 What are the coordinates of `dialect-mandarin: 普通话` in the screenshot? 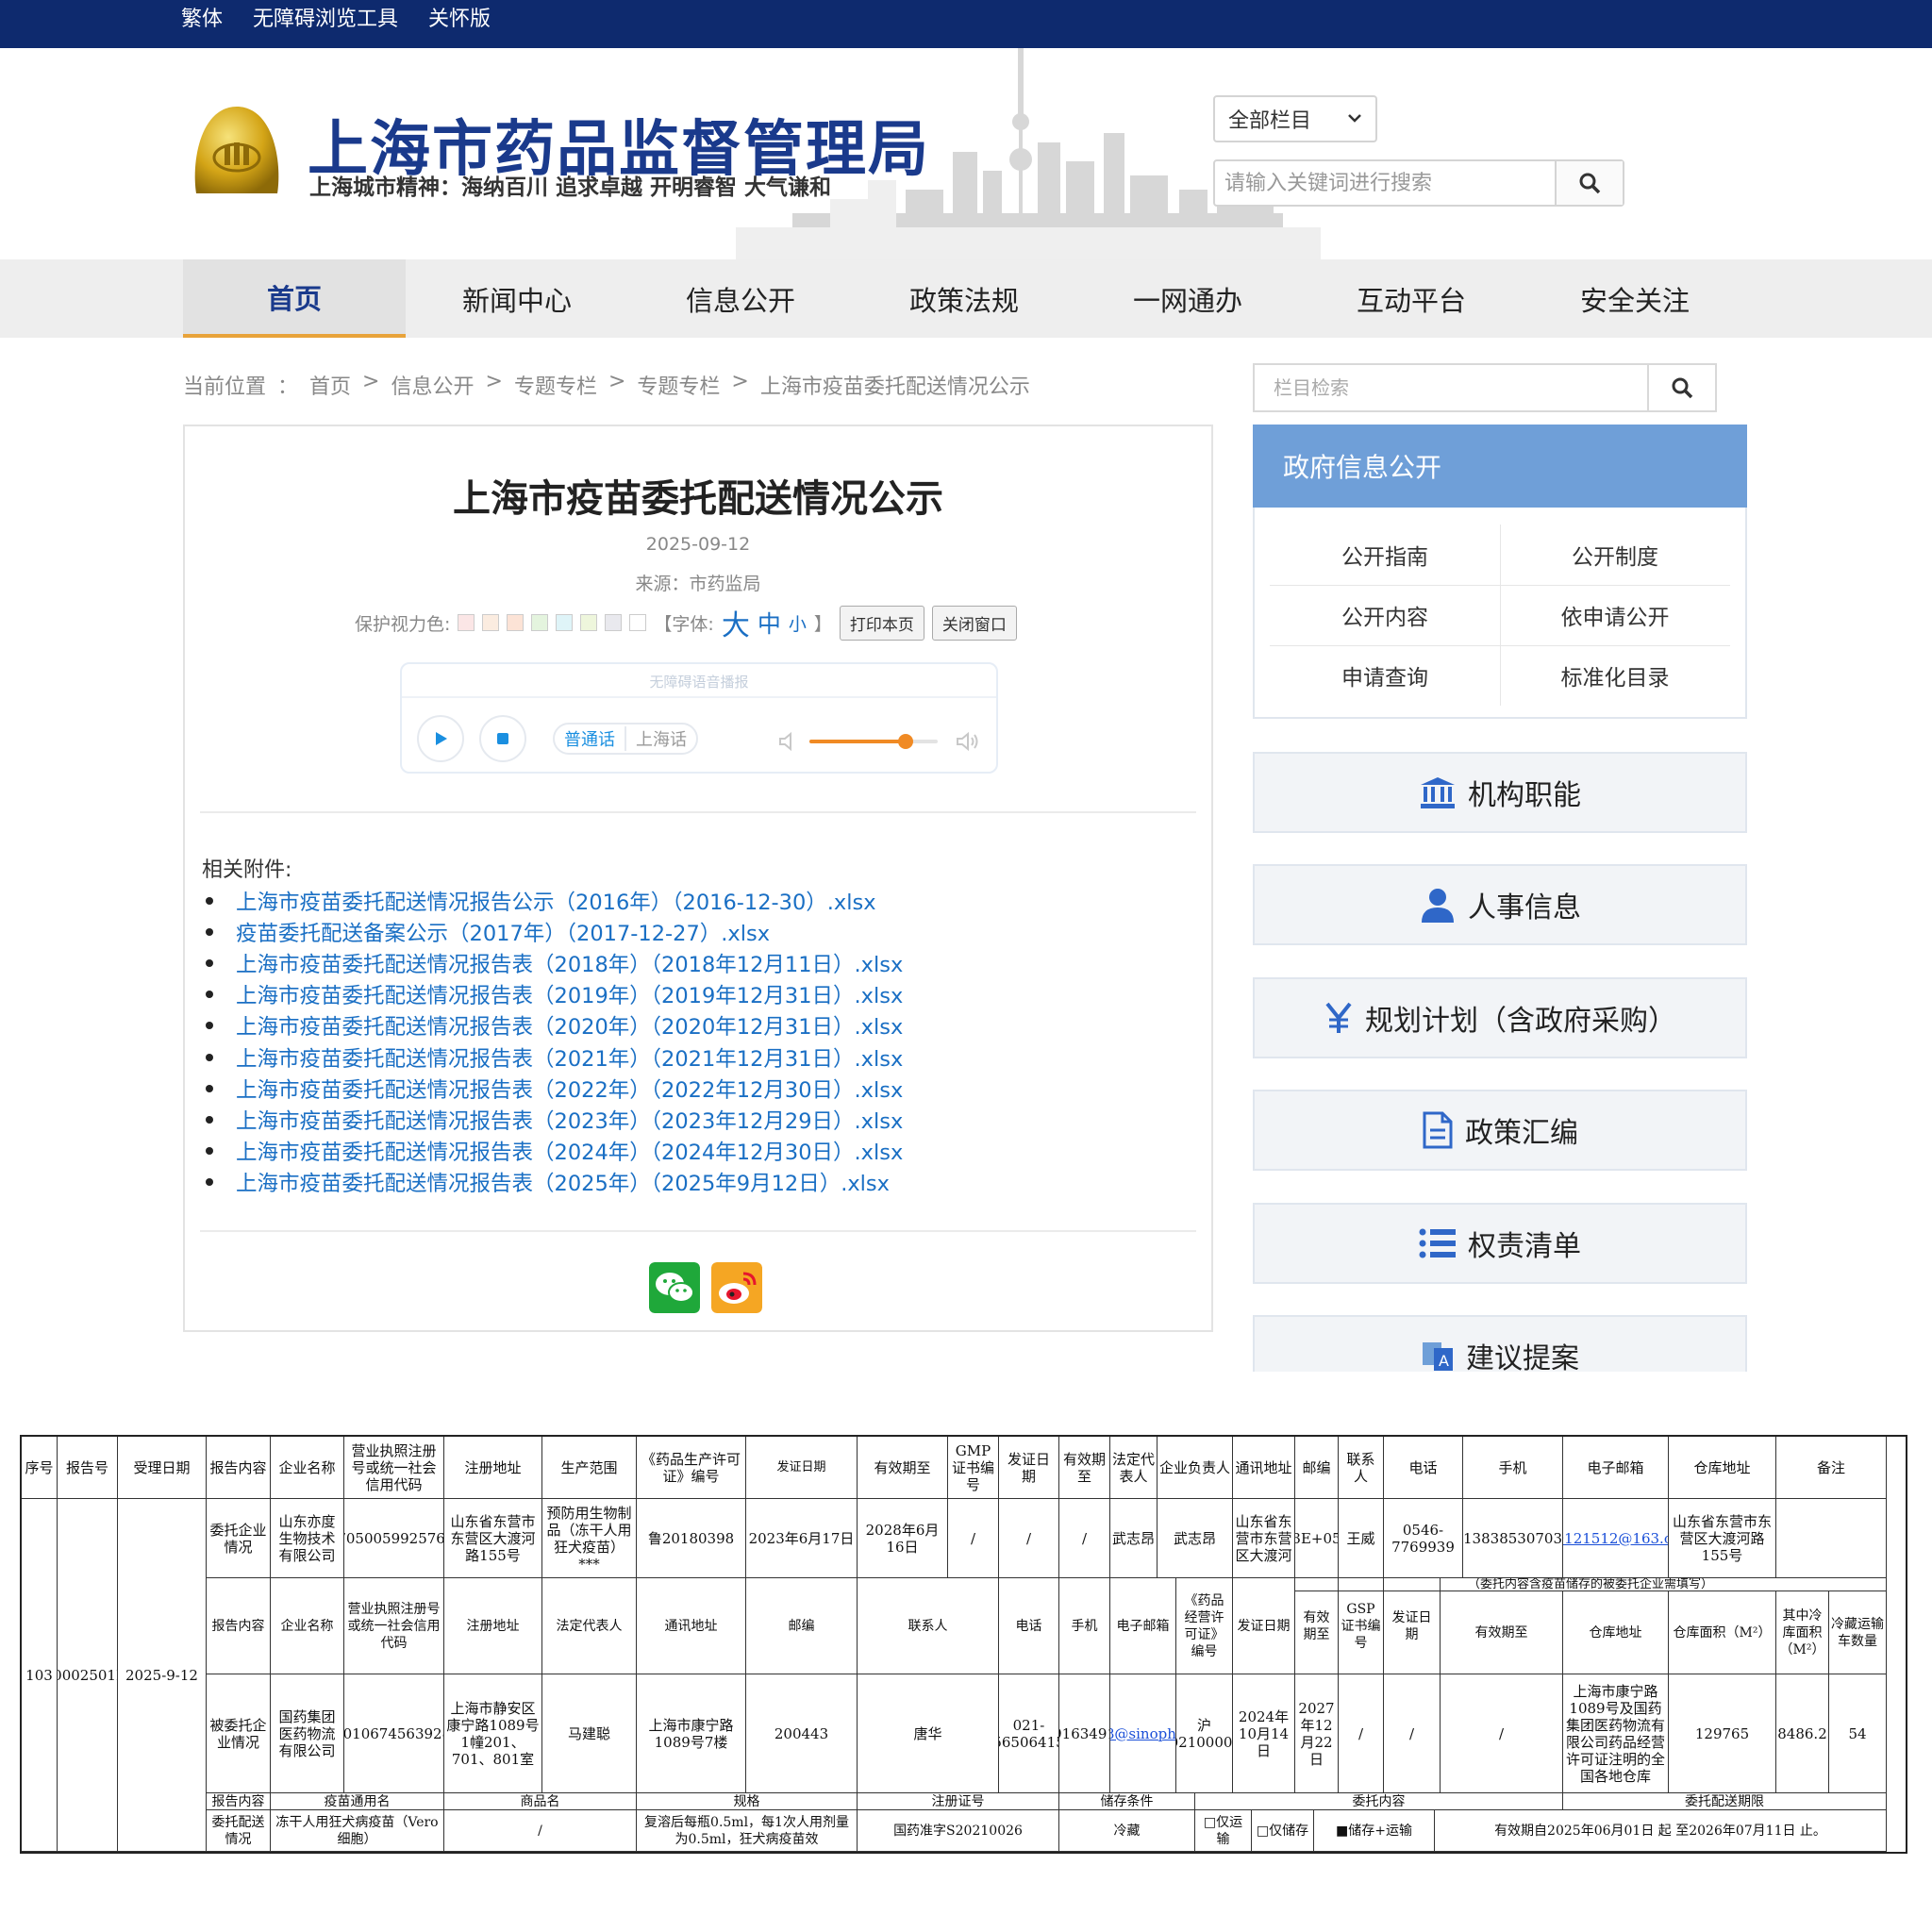 It's located at (590, 739).